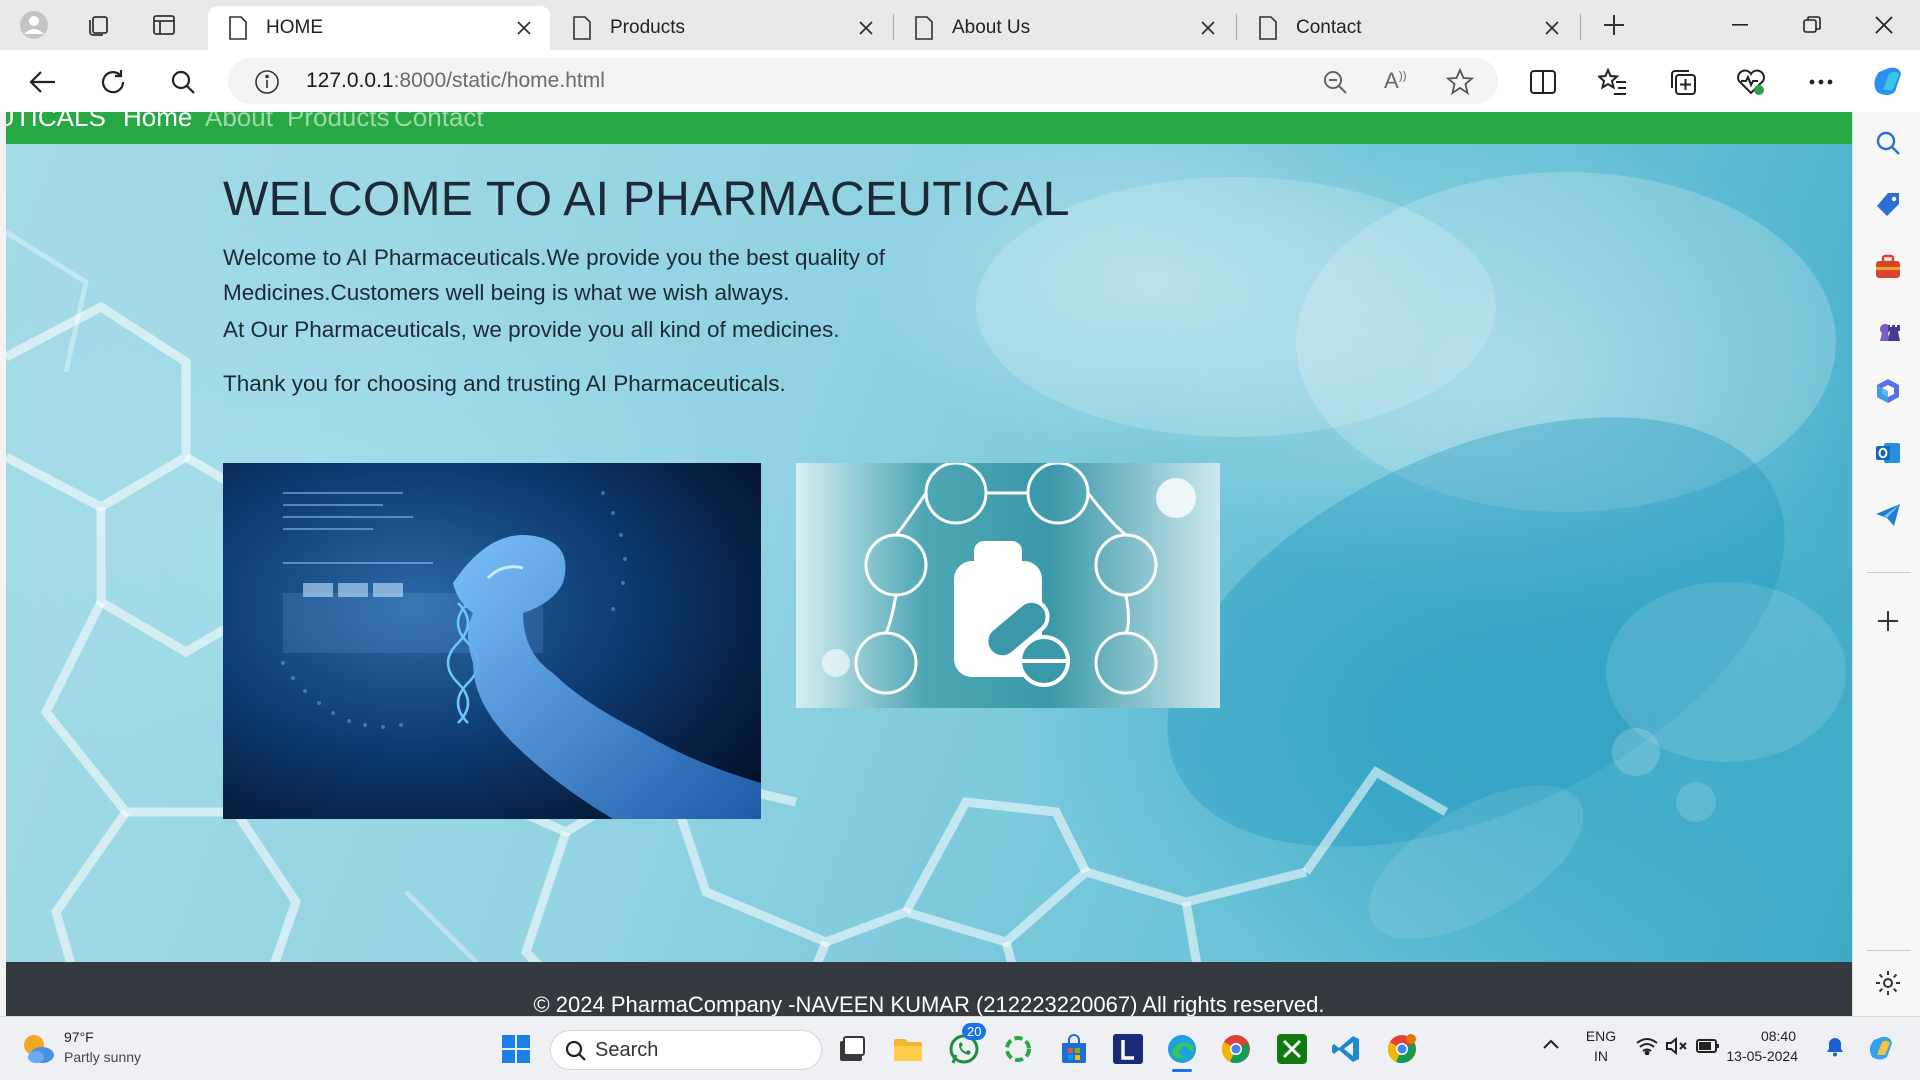  I want to click on new-tab-icon, so click(1614, 25).